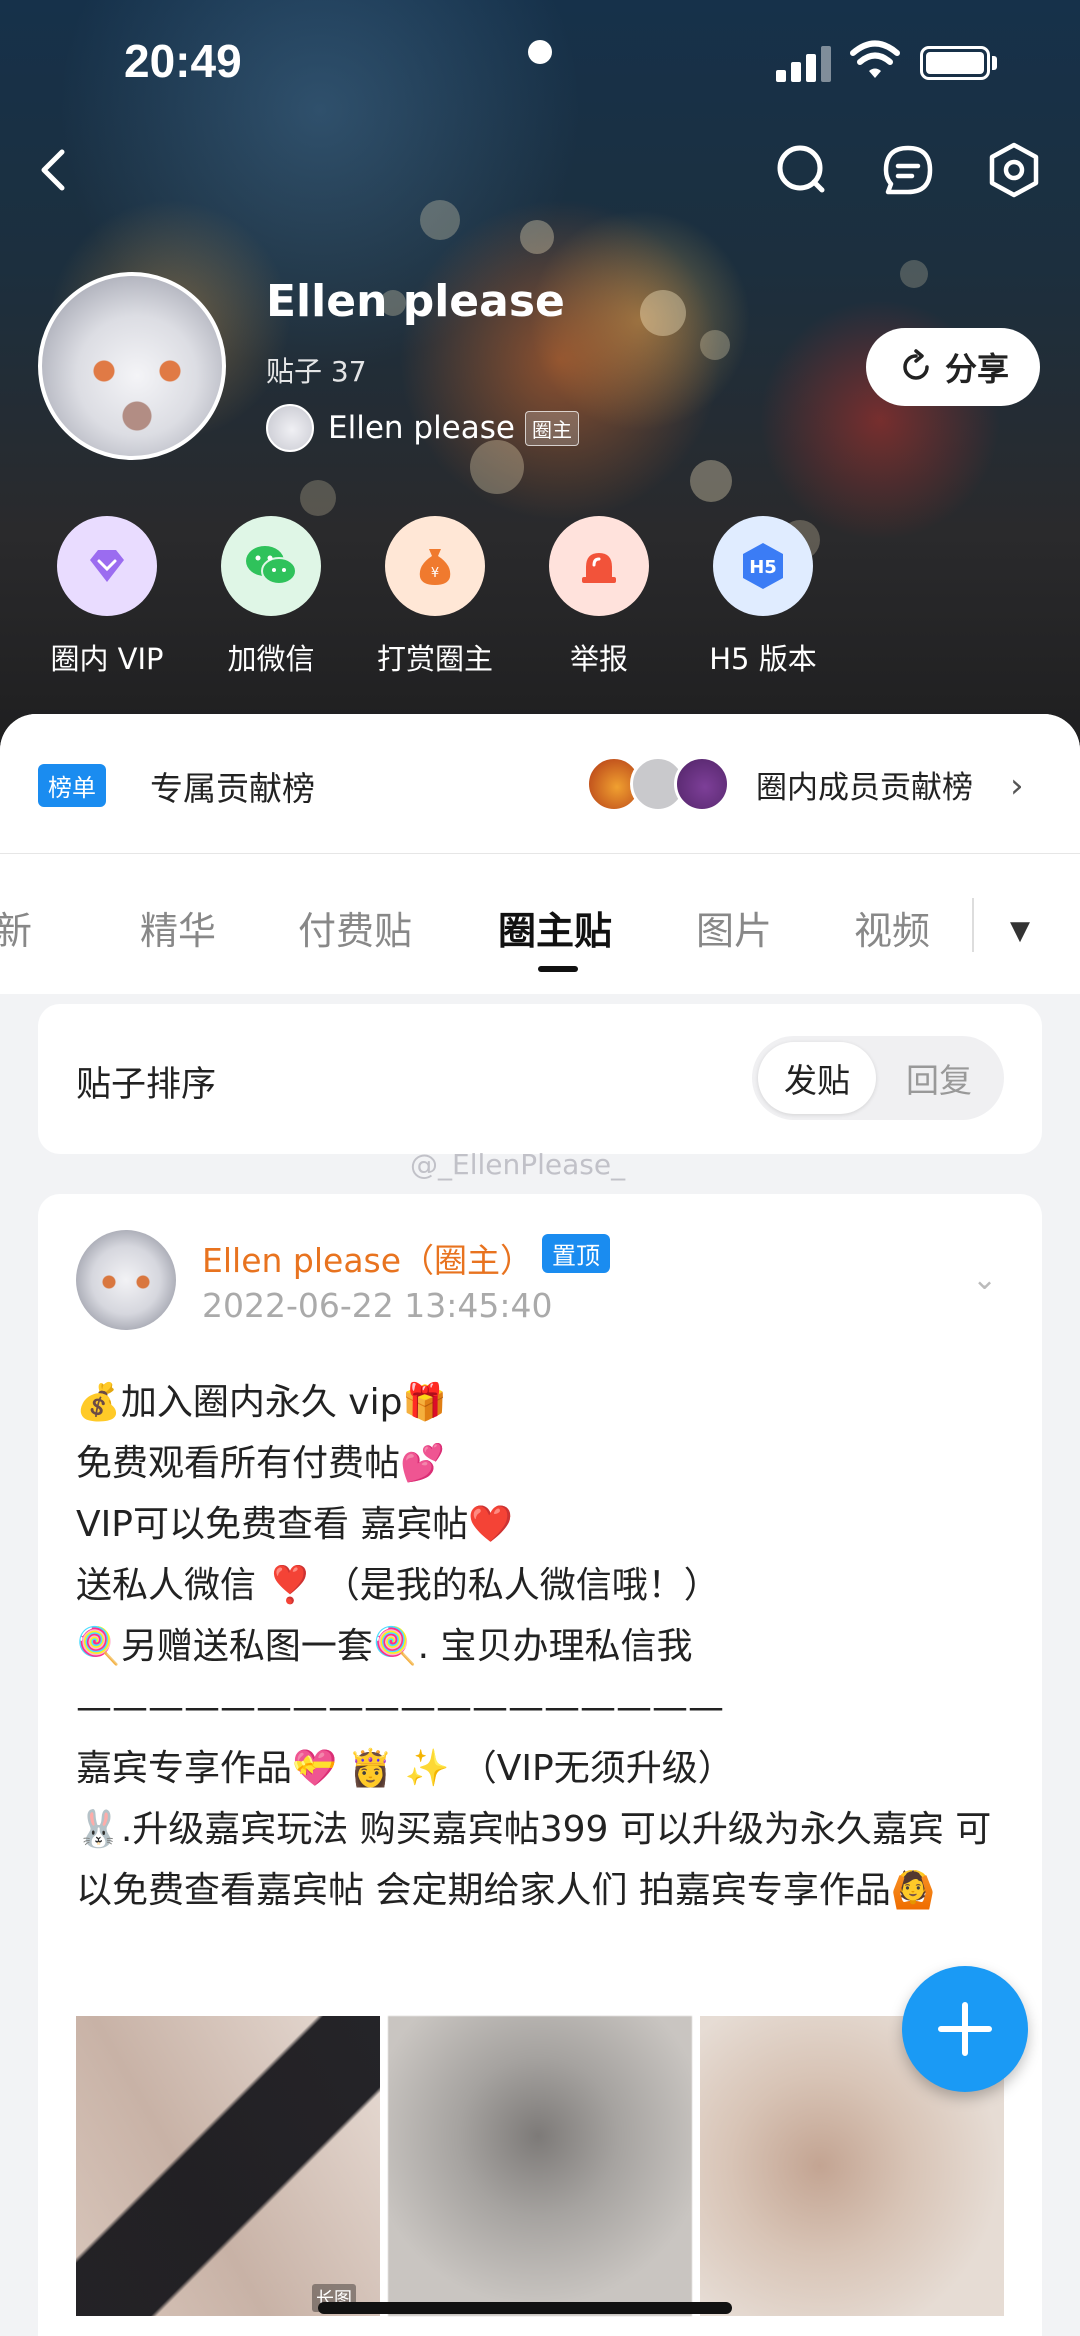  I want to click on action-report: 举报, so click(599, 597).